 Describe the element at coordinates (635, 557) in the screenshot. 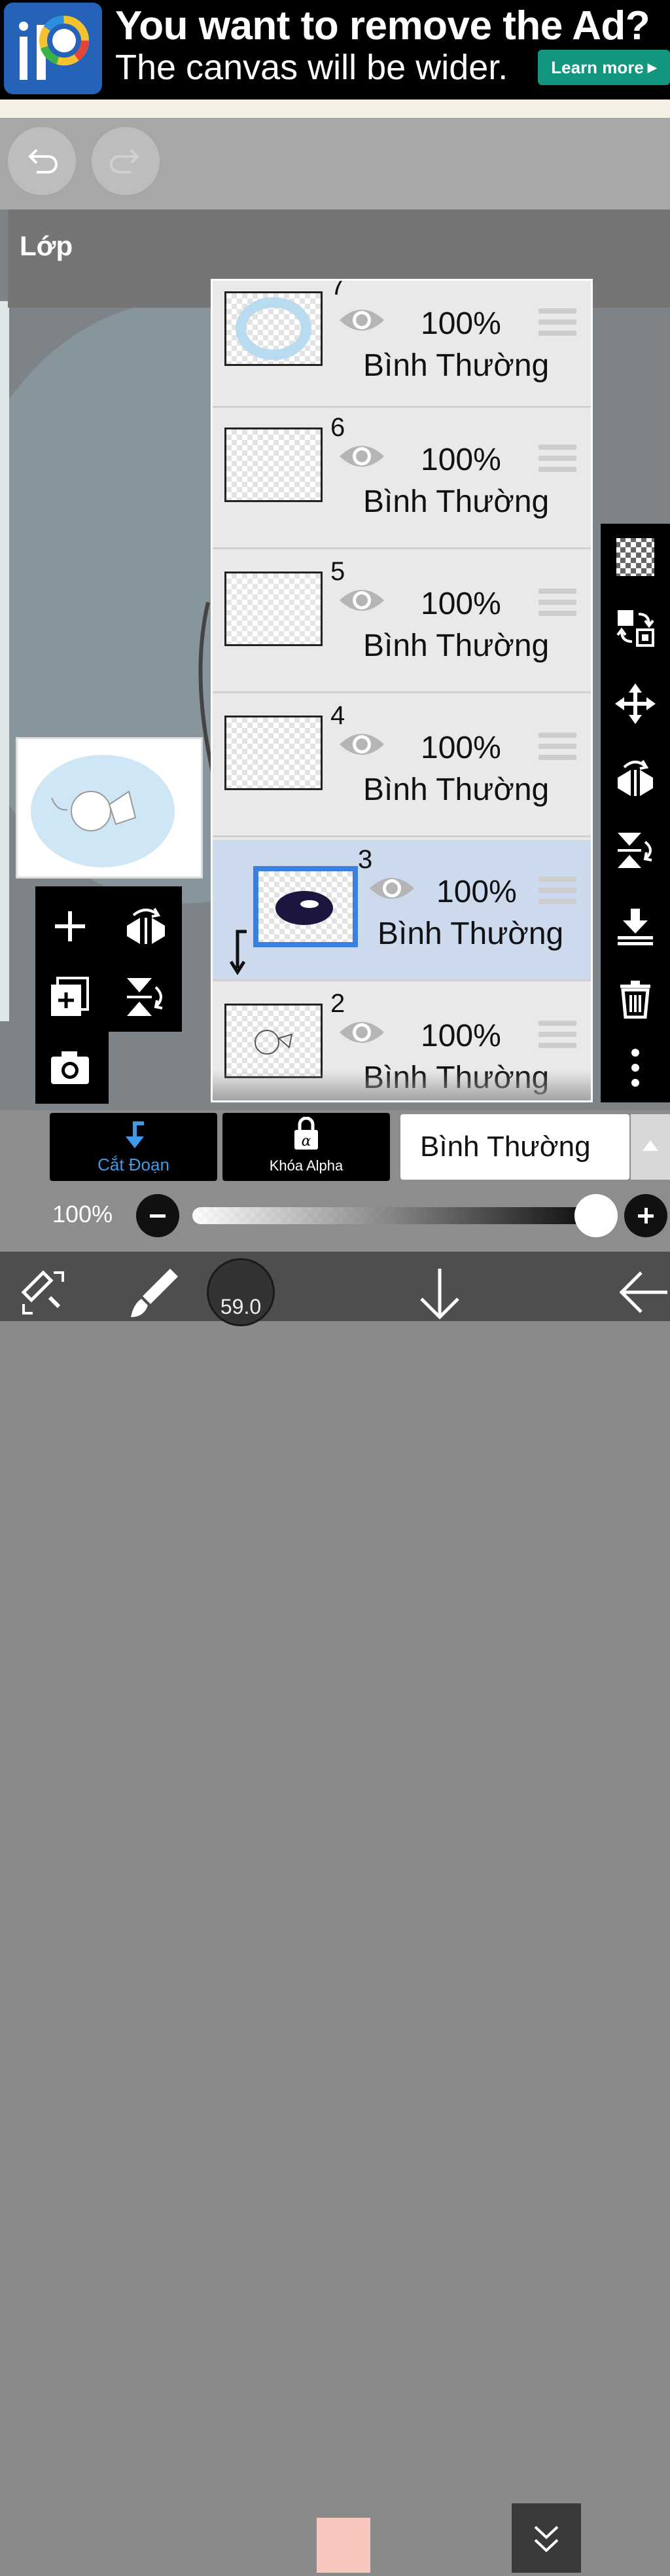

I see `transparent-fill-icon` at that location.